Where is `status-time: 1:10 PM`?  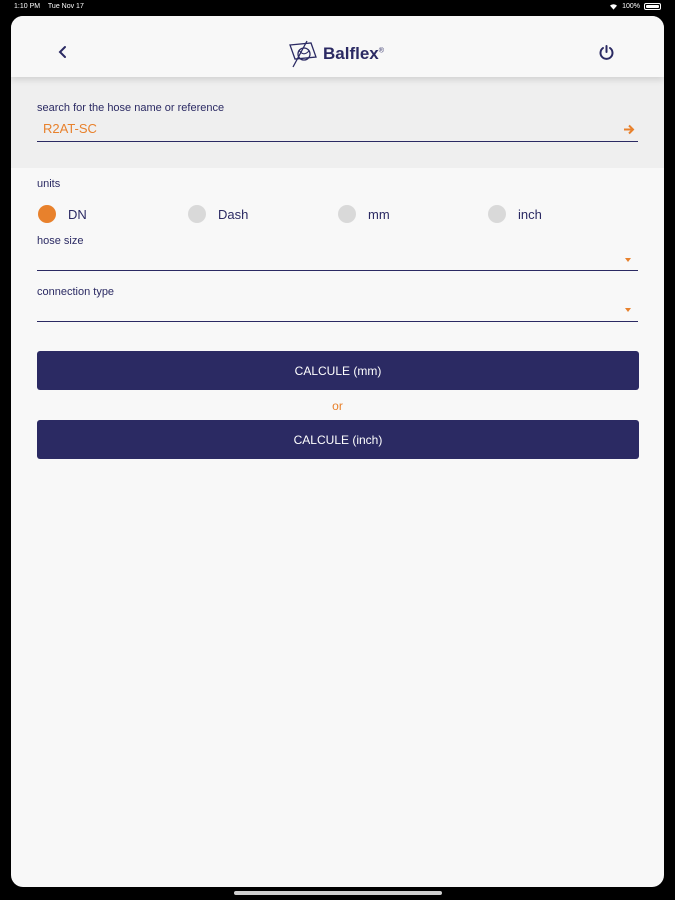 status-time: 1:10 PM is located at coordinates (27, 6).